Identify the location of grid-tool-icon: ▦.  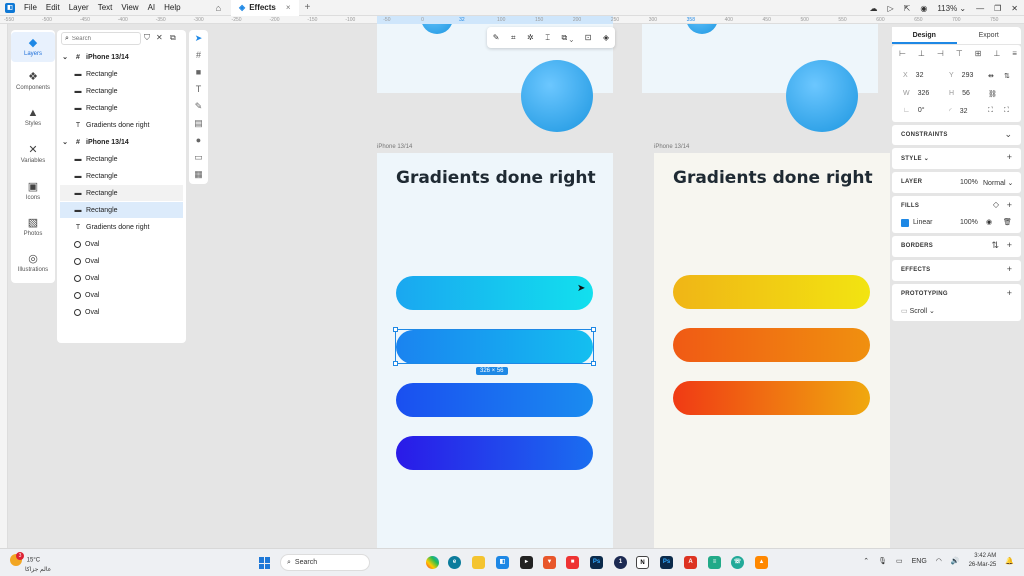
(198, 174).